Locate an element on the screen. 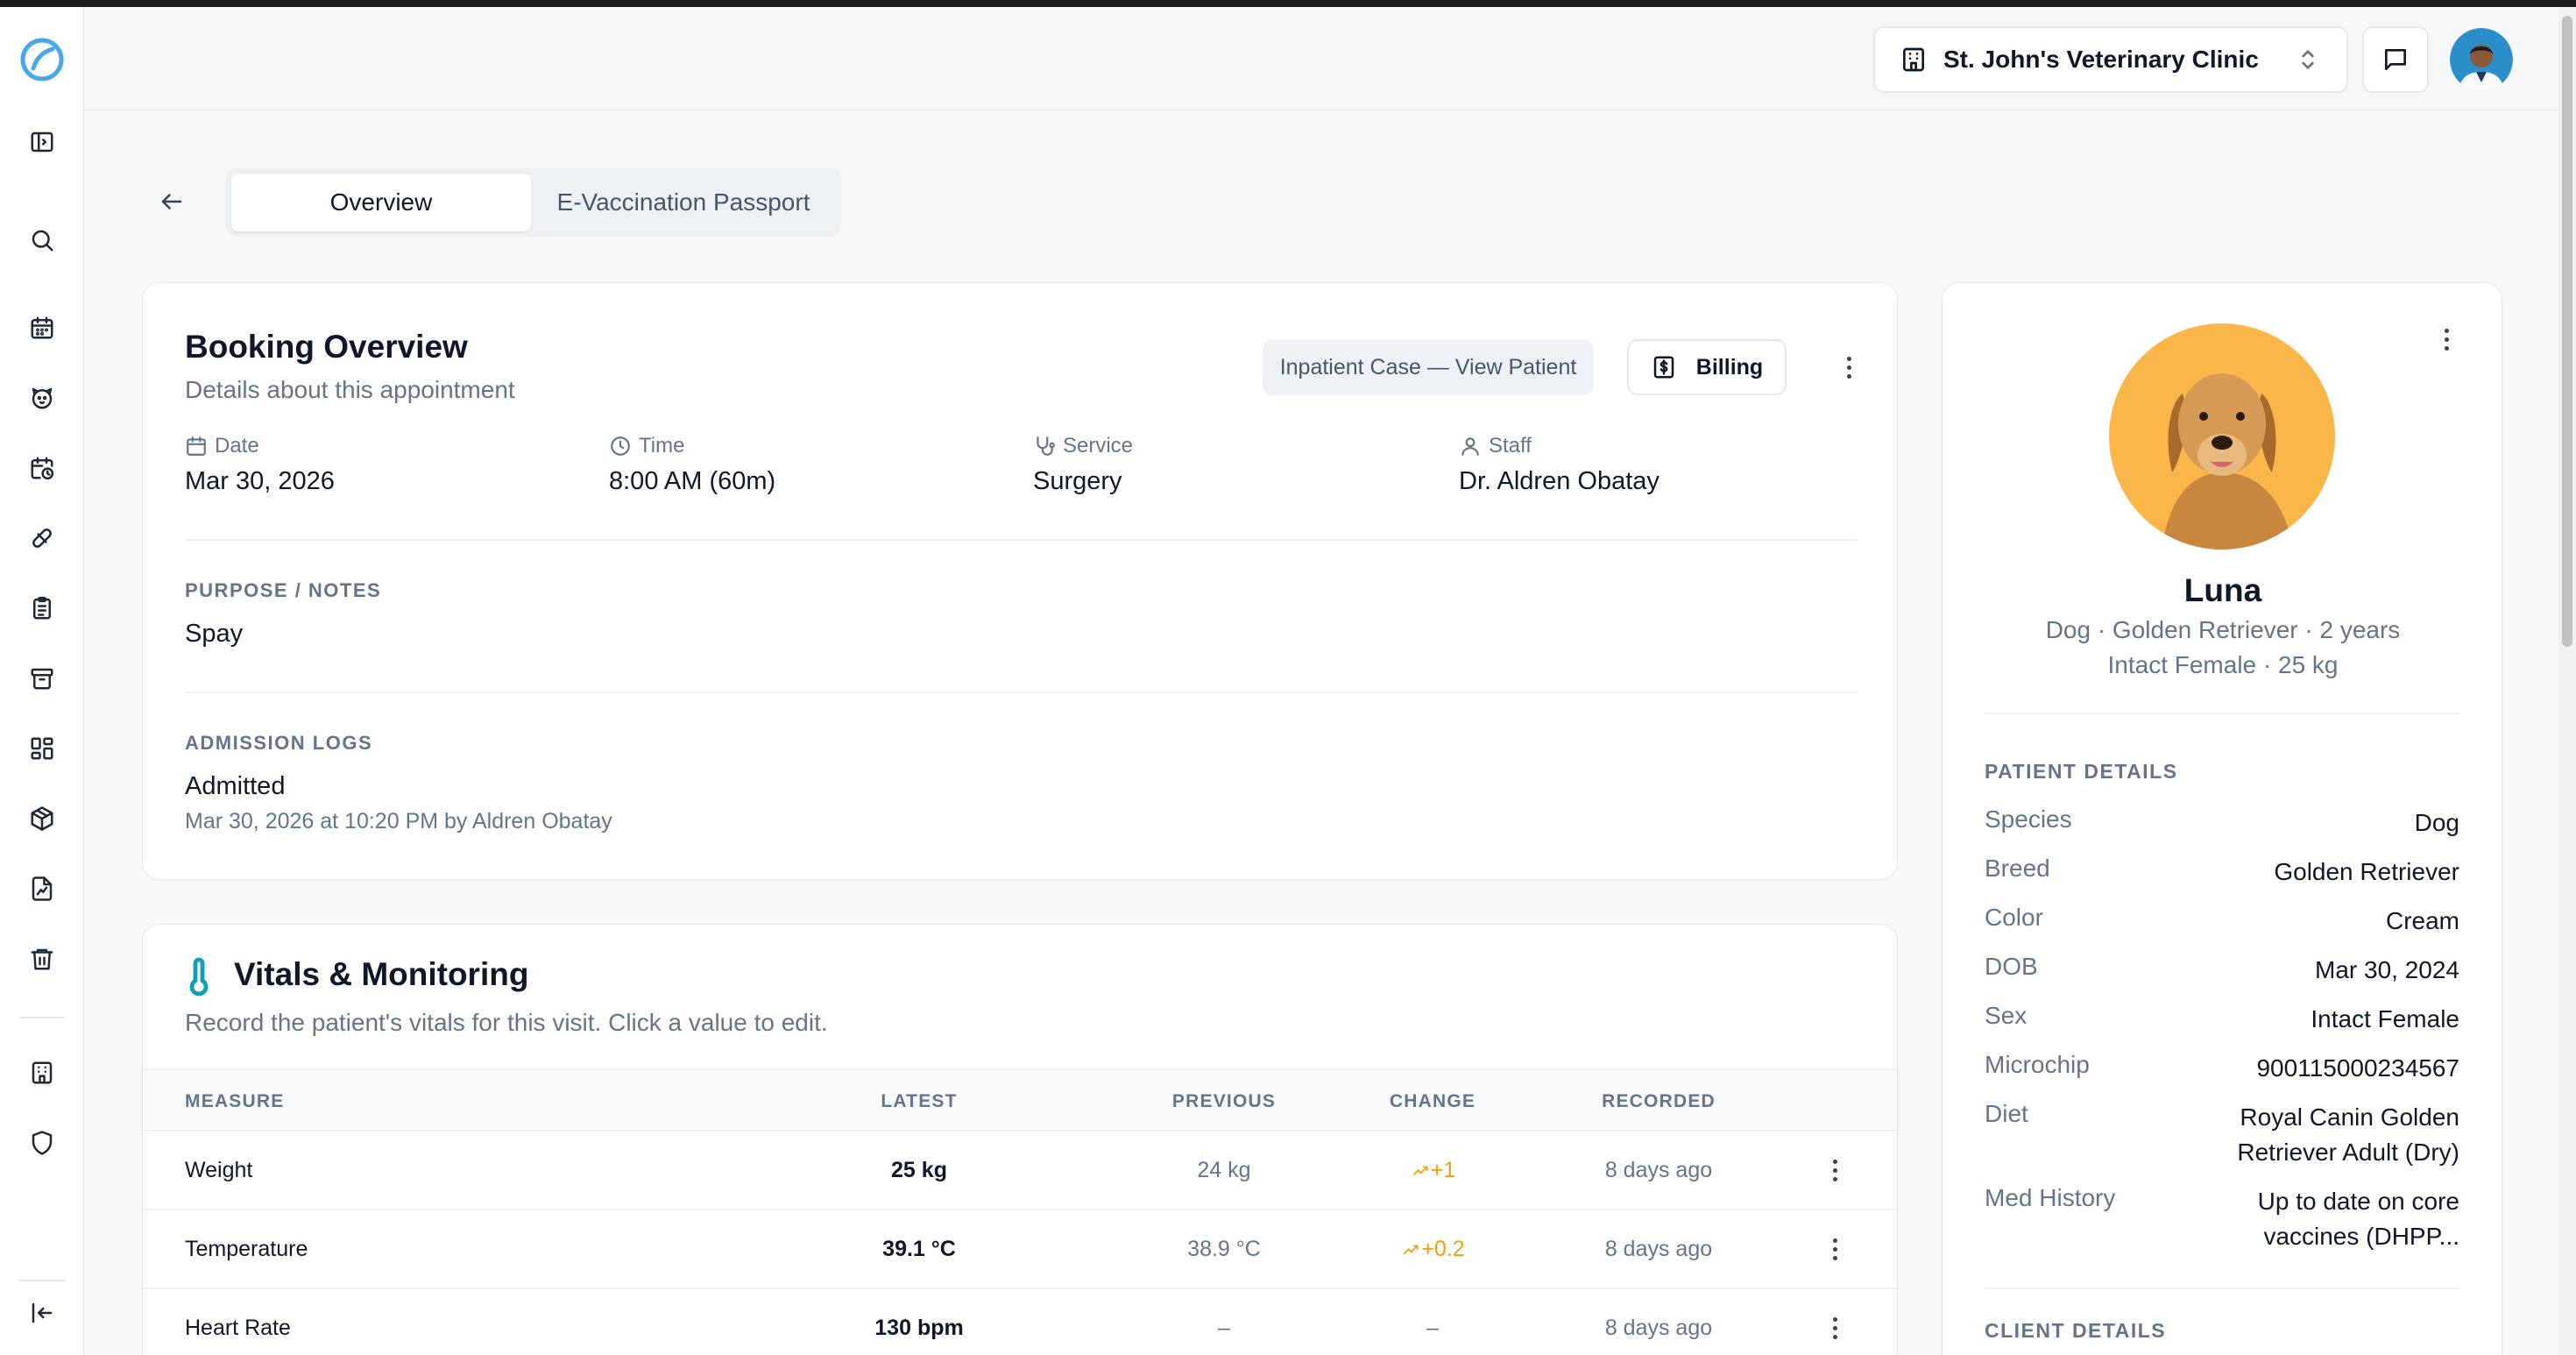 The width and height of the screenshot is (2576, 1355). change-cell: +0.2 is located at coordinates (1432, 1250).